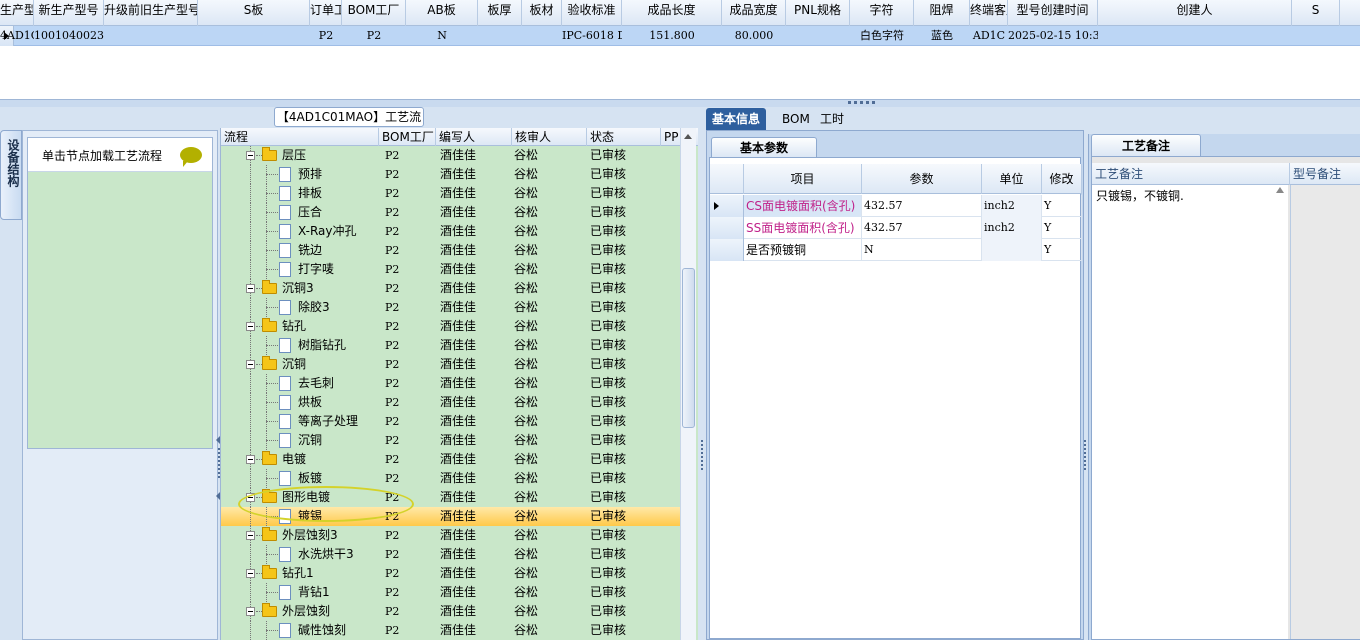 The image size is (1360, 640). I want to click on param-row: SS面电镀面积(含孔) 432.57 inch2 Y, so click(896, 228).